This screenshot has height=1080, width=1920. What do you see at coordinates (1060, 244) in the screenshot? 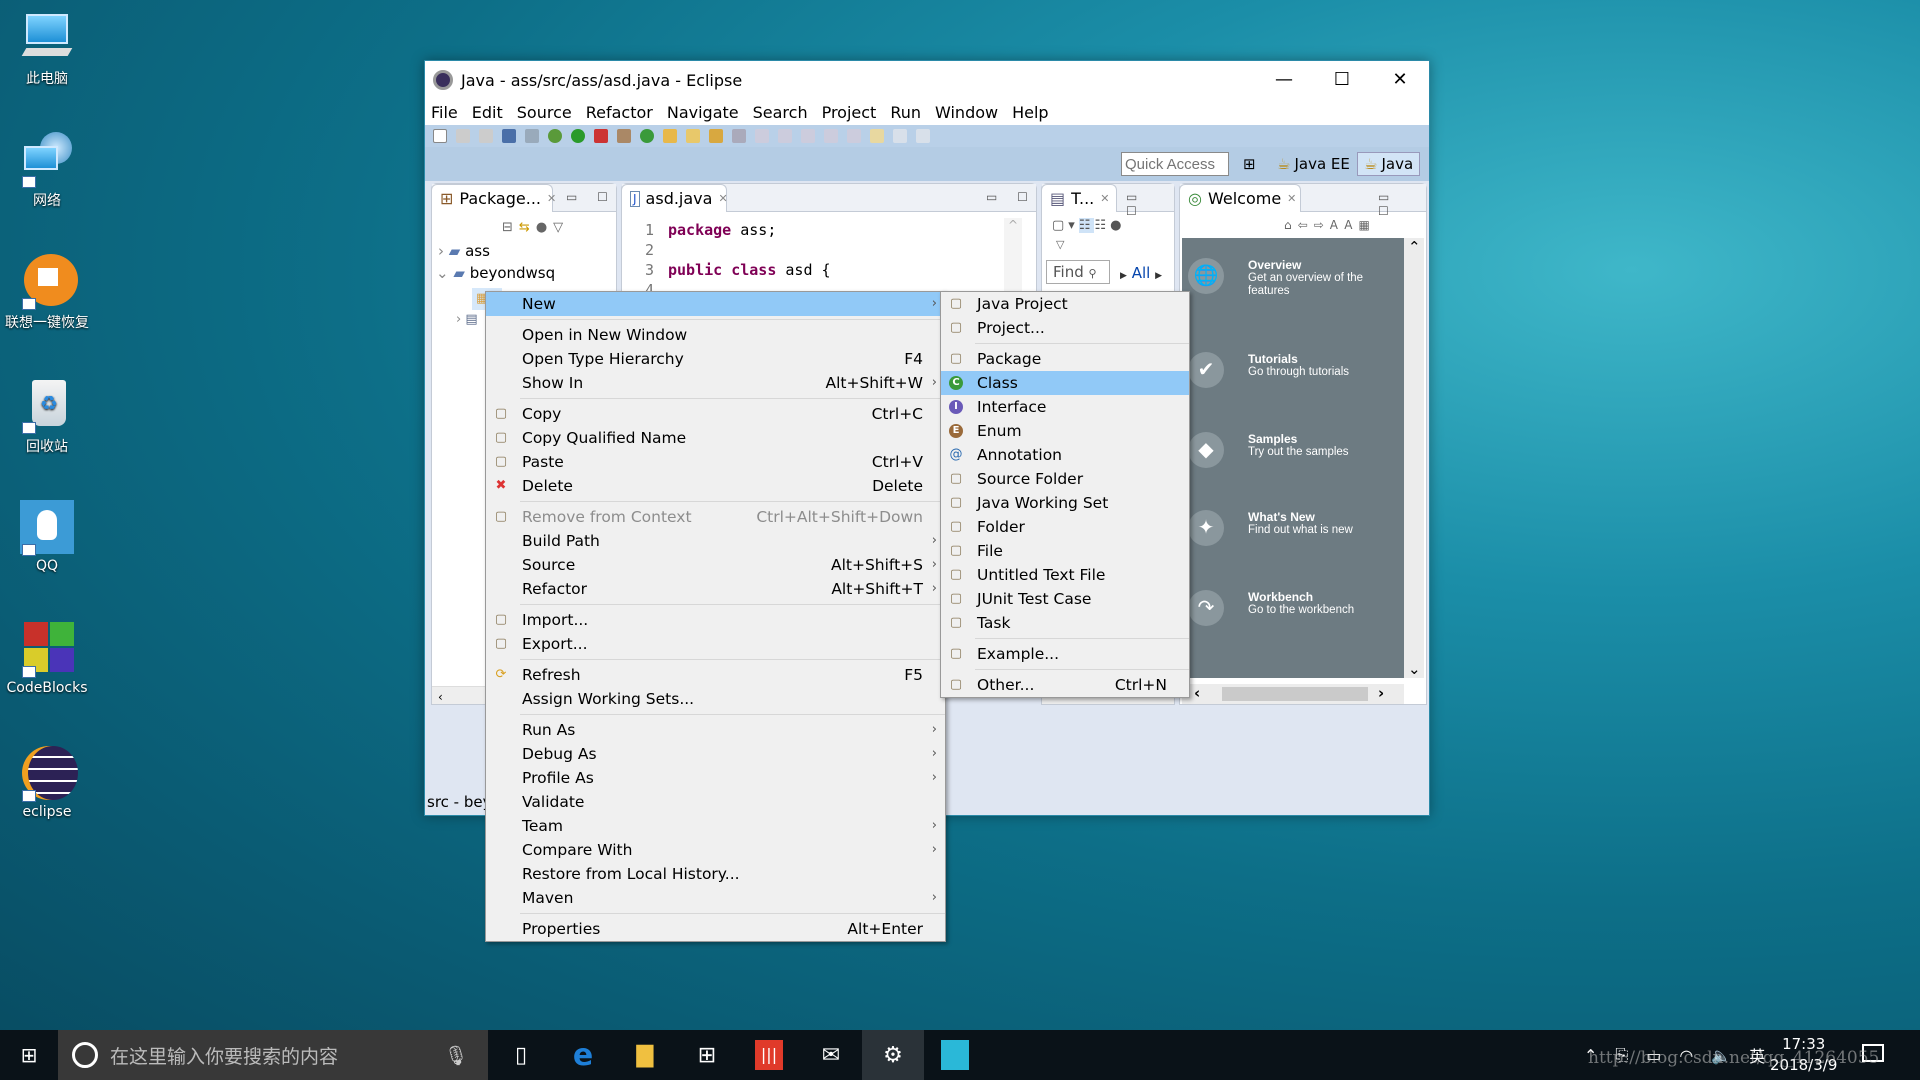
I see `view-menu-icon: ▽` at bounding box center [1060, 244].